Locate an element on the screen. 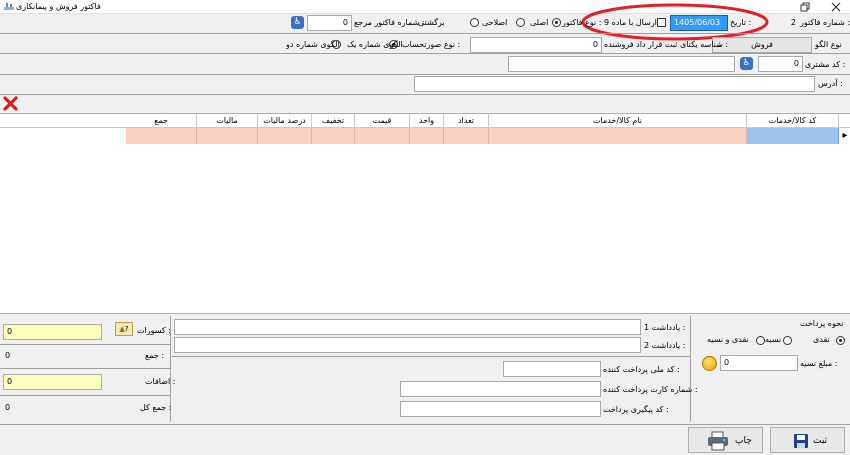 The image size is (850, 455). delete-row-button is located at coordinates (10, 103).